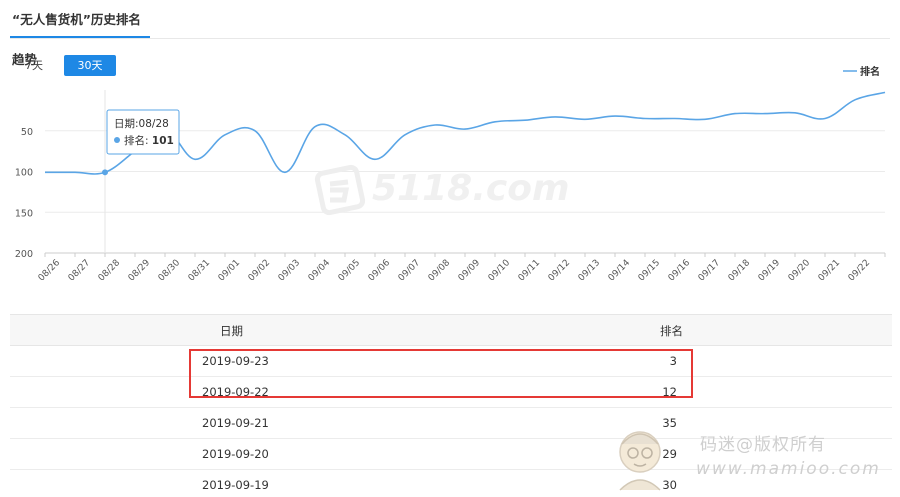 The image size is (900, 497). I want to click on tooltip-date: 日期:08/28, so click(141, 124).